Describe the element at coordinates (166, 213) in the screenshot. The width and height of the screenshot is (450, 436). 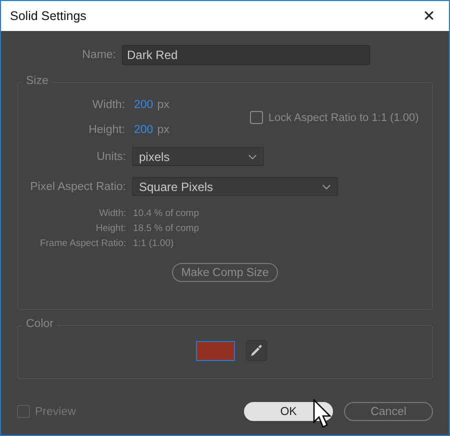
I see `info-value: 10.4 % of comp` at that location.